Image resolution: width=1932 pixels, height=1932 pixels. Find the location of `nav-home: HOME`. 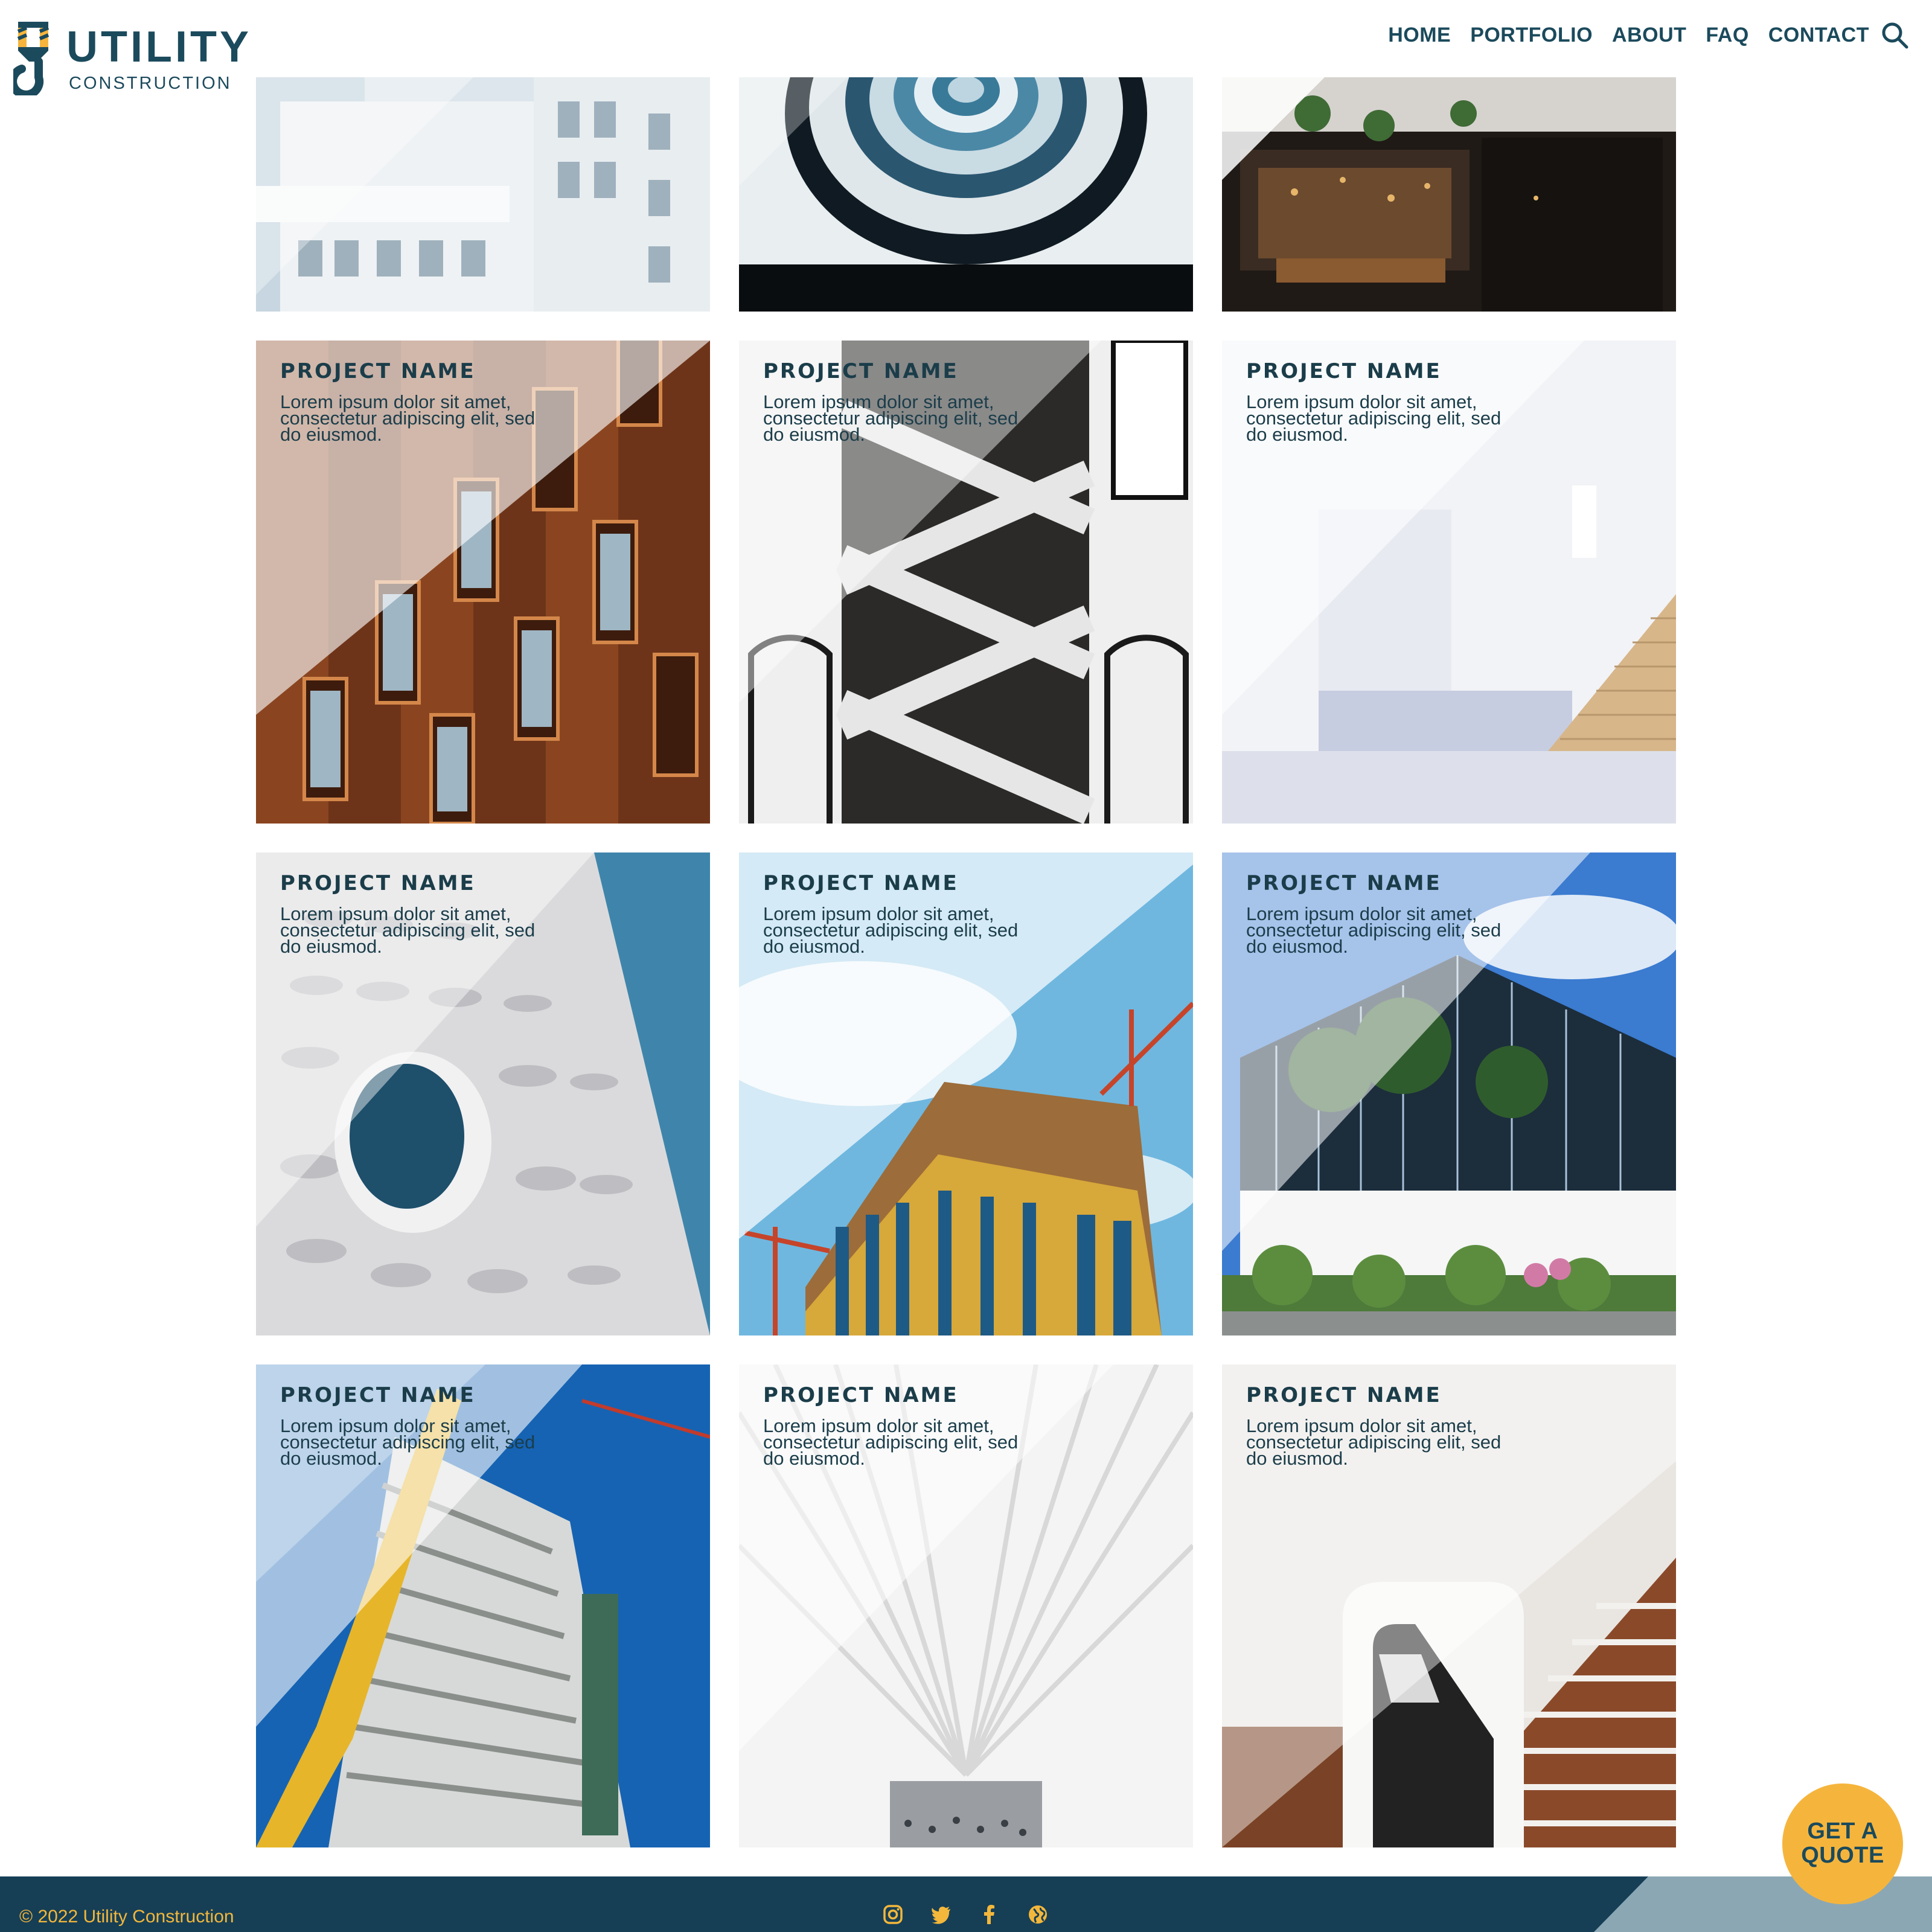

nav-home: HOME is located at coordinates (1419, 35).